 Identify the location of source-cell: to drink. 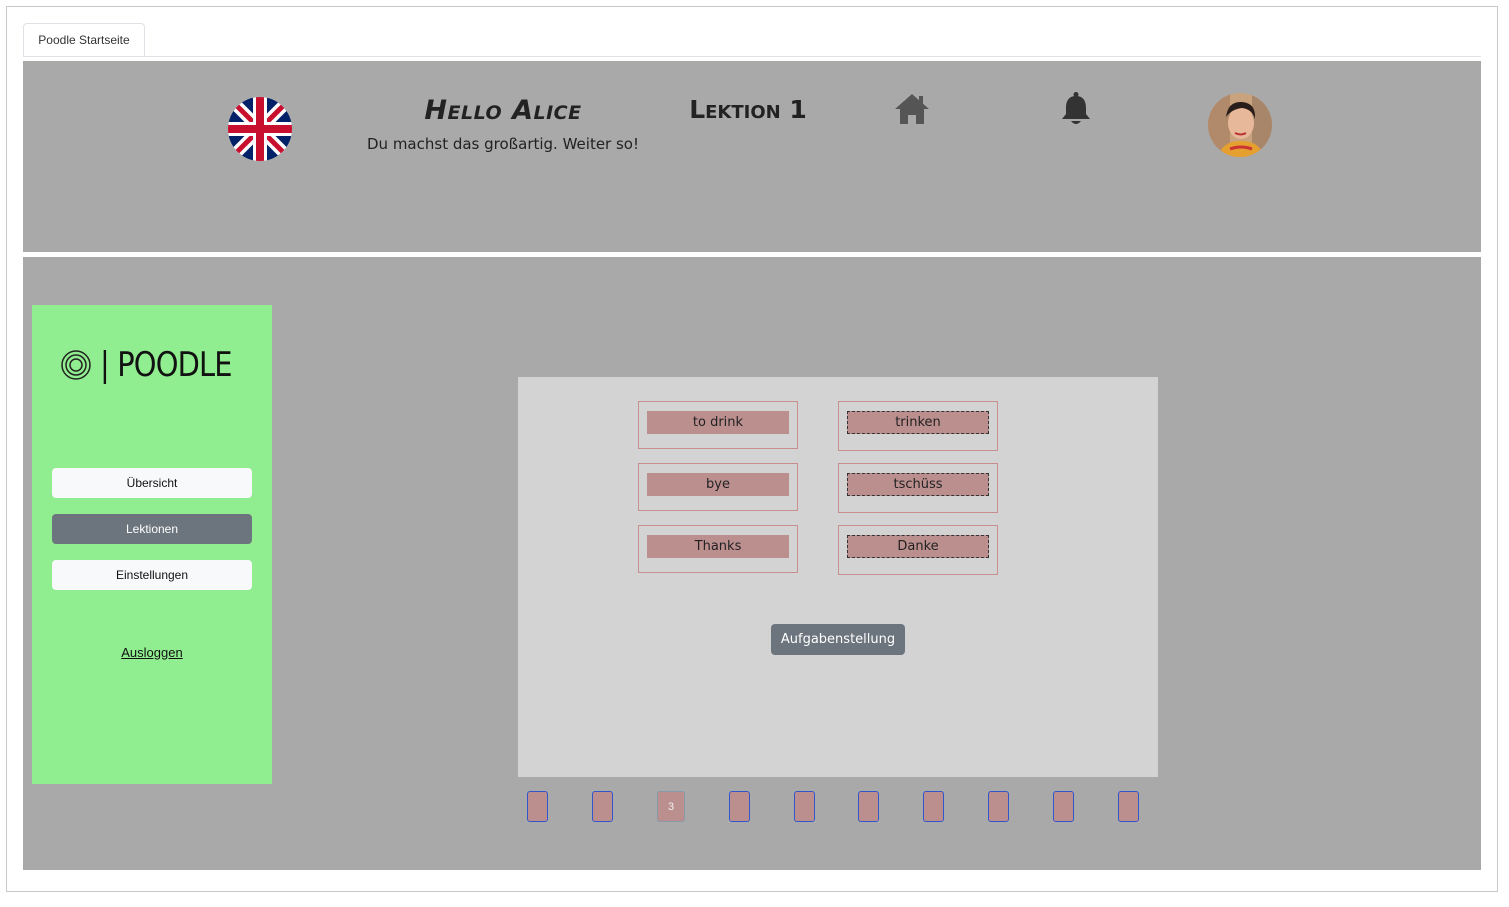
(718, 425).